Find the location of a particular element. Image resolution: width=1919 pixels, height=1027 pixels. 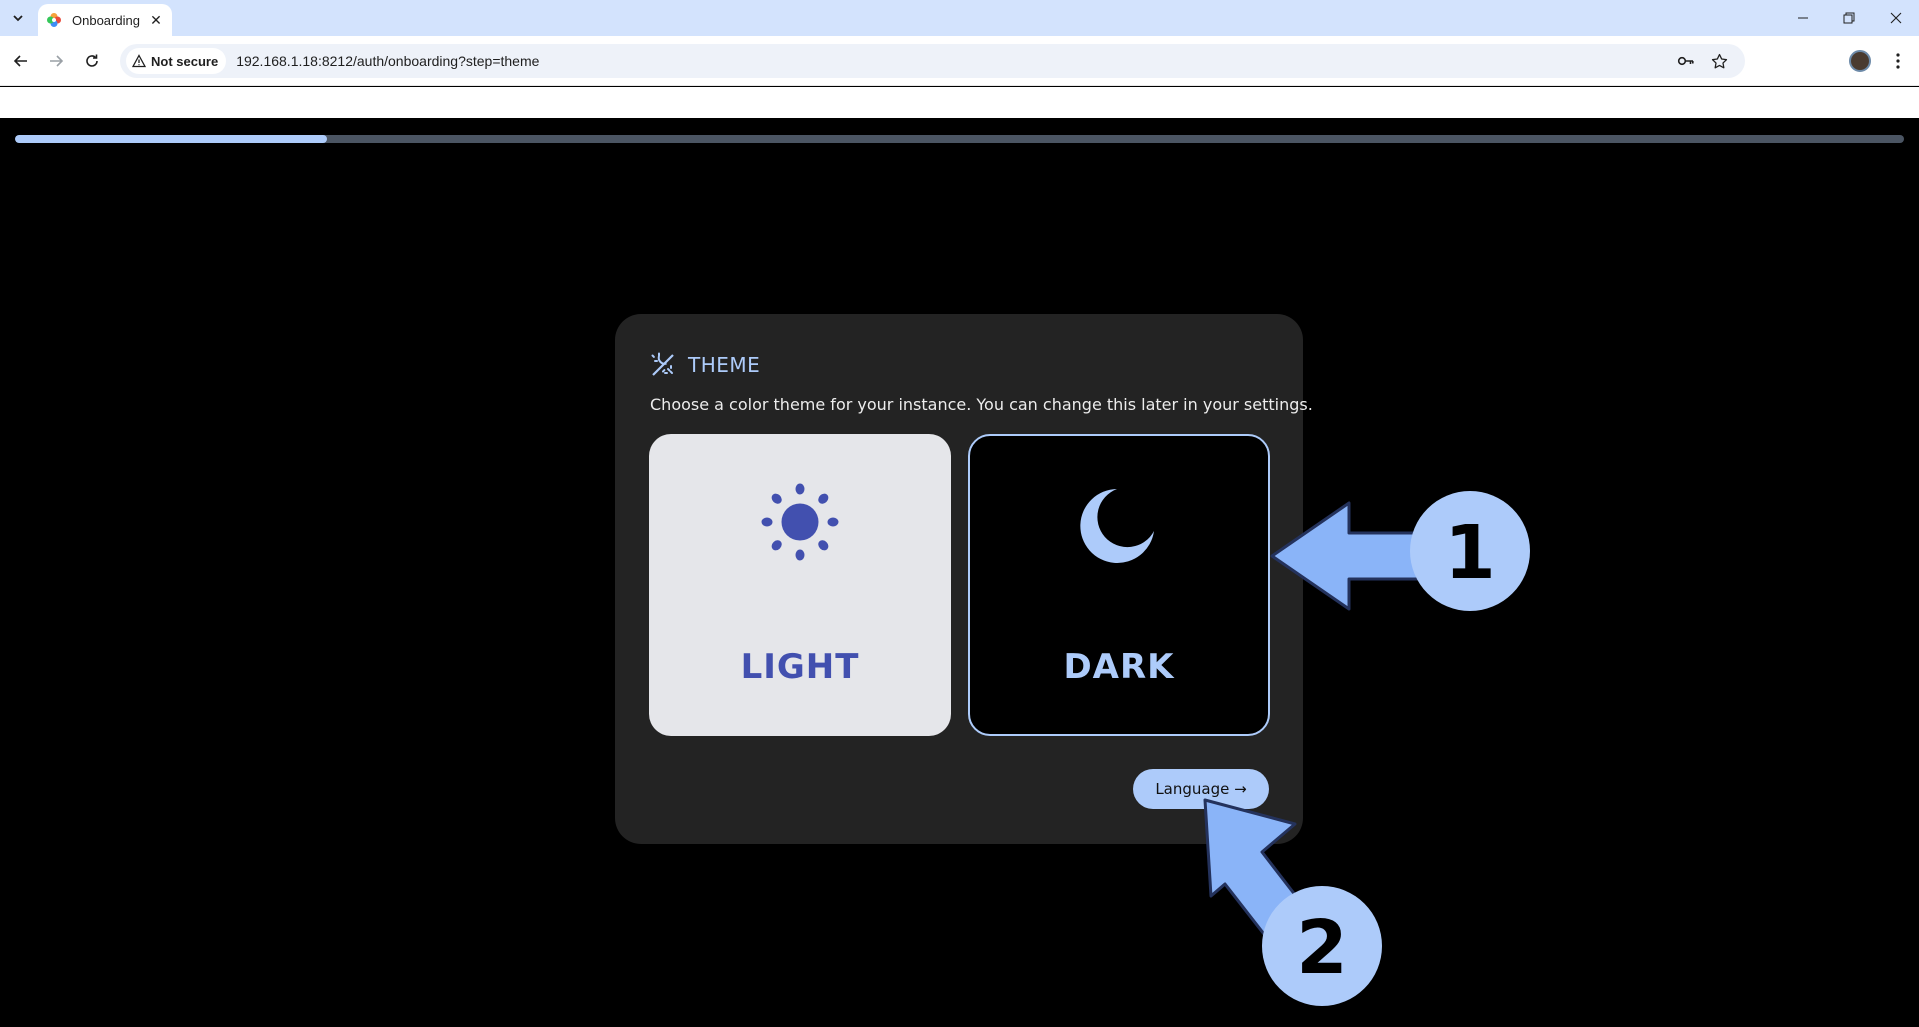

more-vert-icon is located at coordinates (1898, 61).